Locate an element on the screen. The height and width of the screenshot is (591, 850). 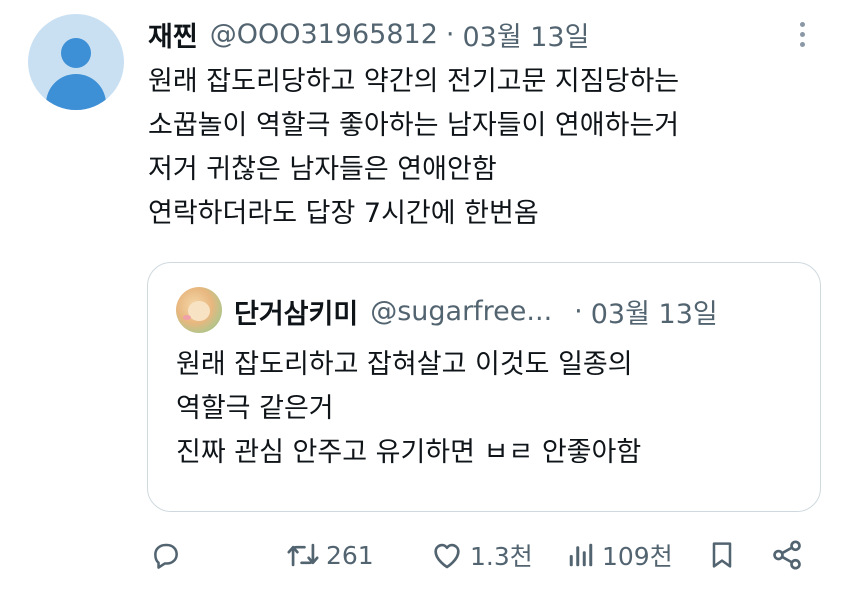
retweet-button: 261 is located at coordinates (330, 555).